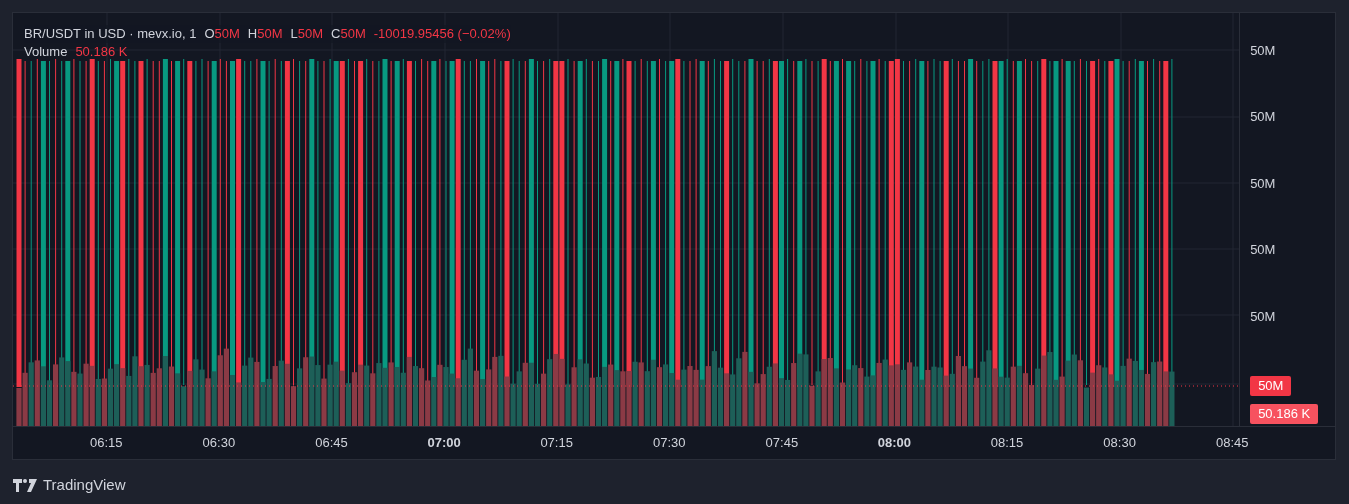 Image resolution: width=1349 pixels, height=504 pixels. What do you see at coordinates (1119, 443) in the screenshot?
I see `time-tick: 08:30` at bounding box center [1119, 443].